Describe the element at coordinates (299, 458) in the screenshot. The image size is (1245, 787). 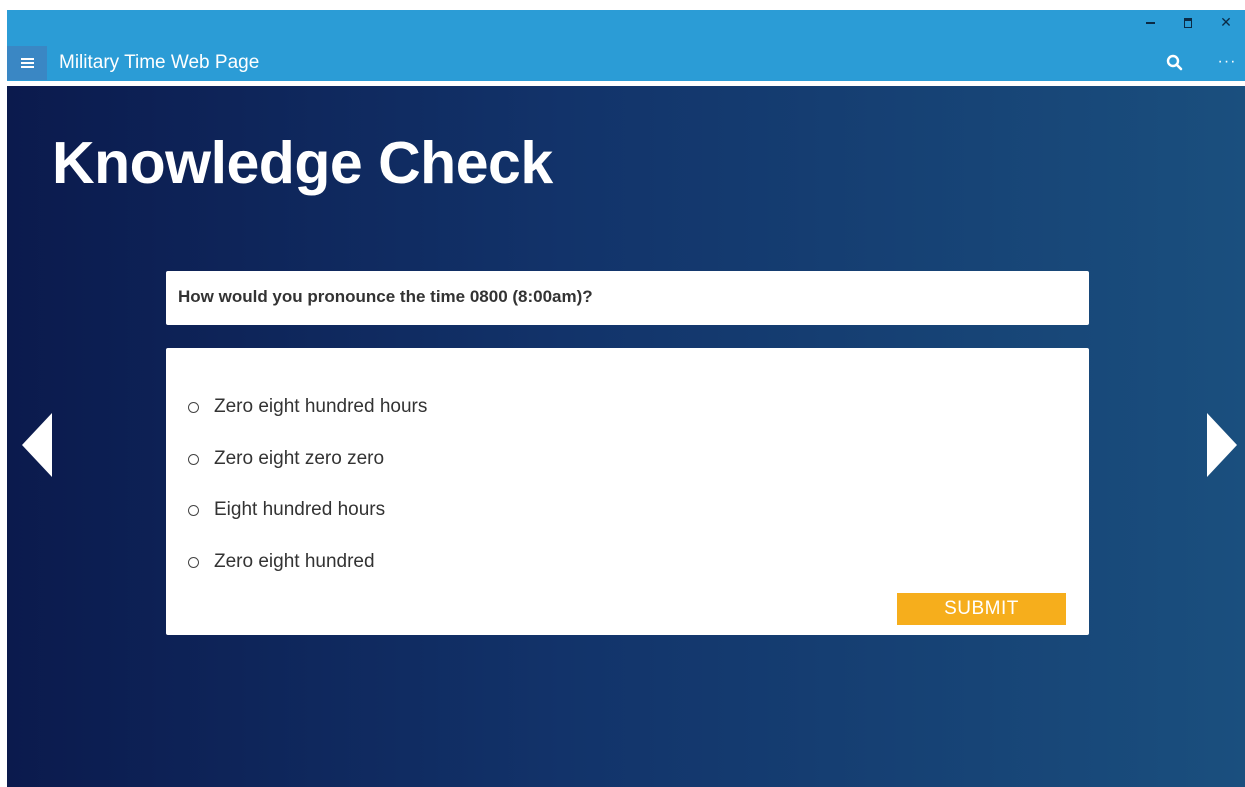
I see `answer-label: Zero eight zero zero` at that location.